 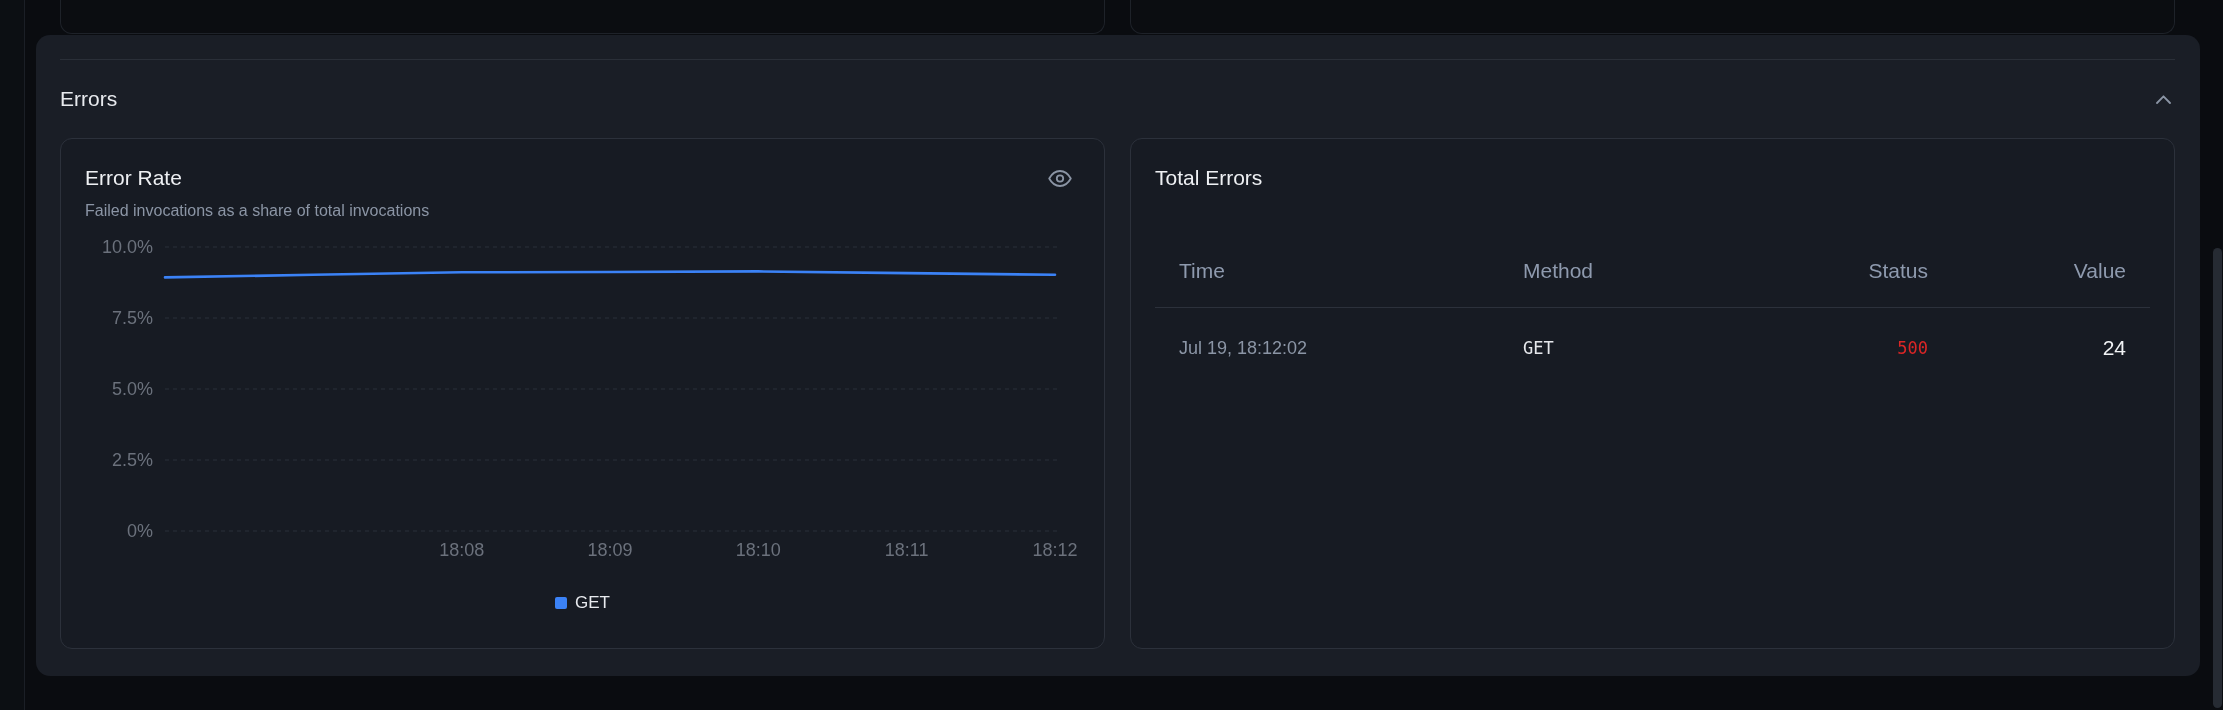 I want to click on column-header: Value, so click(x=2099, y=271).